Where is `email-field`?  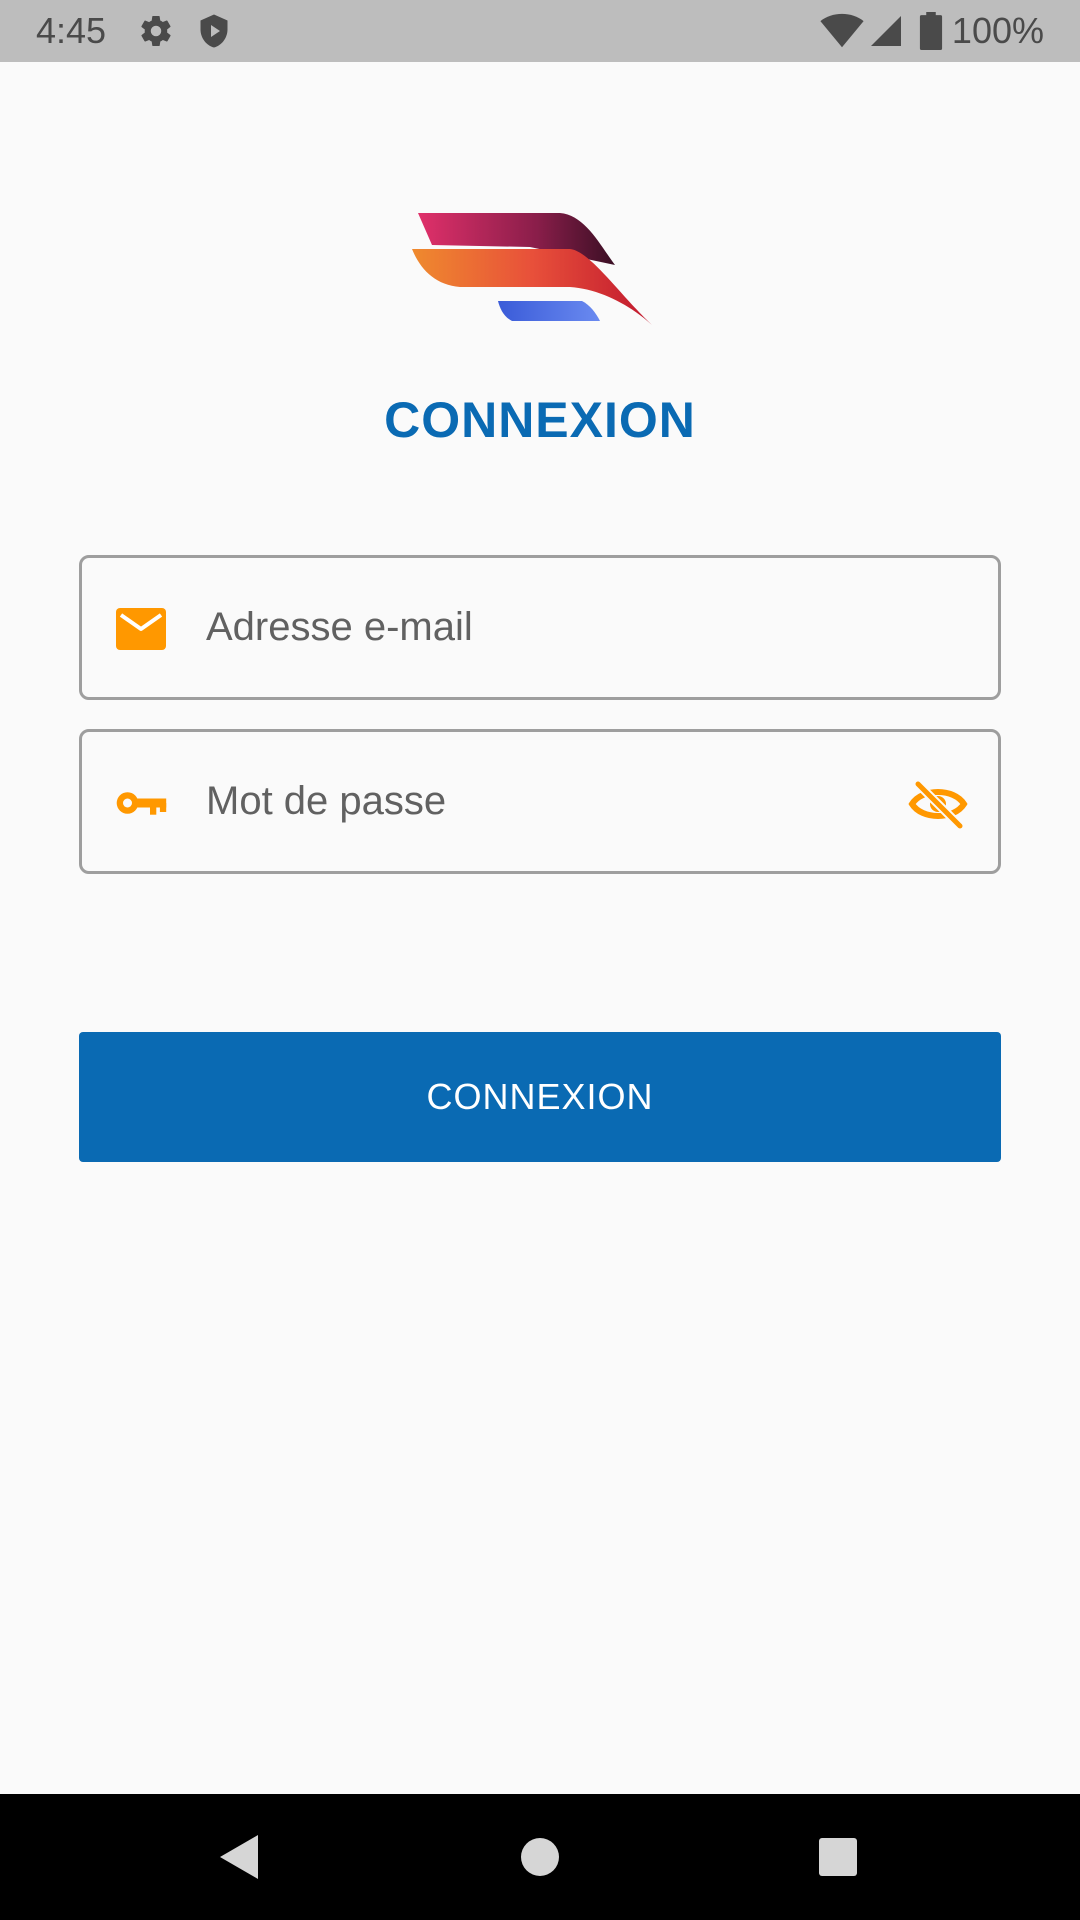 email-field is located at coordinates (540, 627).